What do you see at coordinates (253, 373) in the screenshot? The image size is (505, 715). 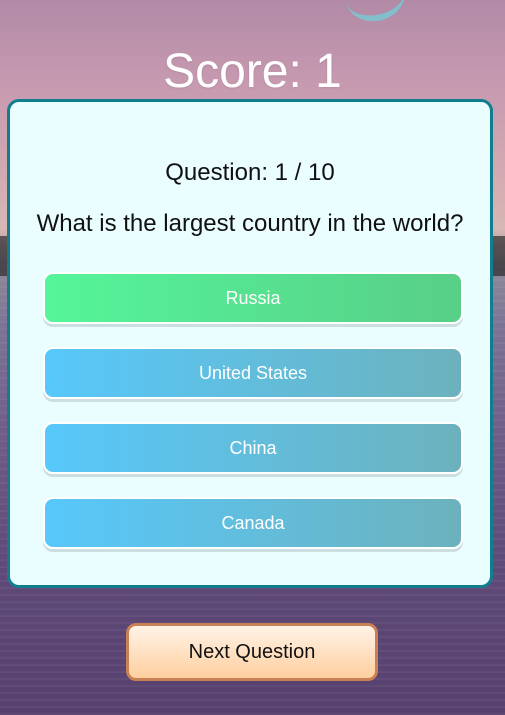 I see `answer-button-united-states: United States` at bounding box center [253, 373].